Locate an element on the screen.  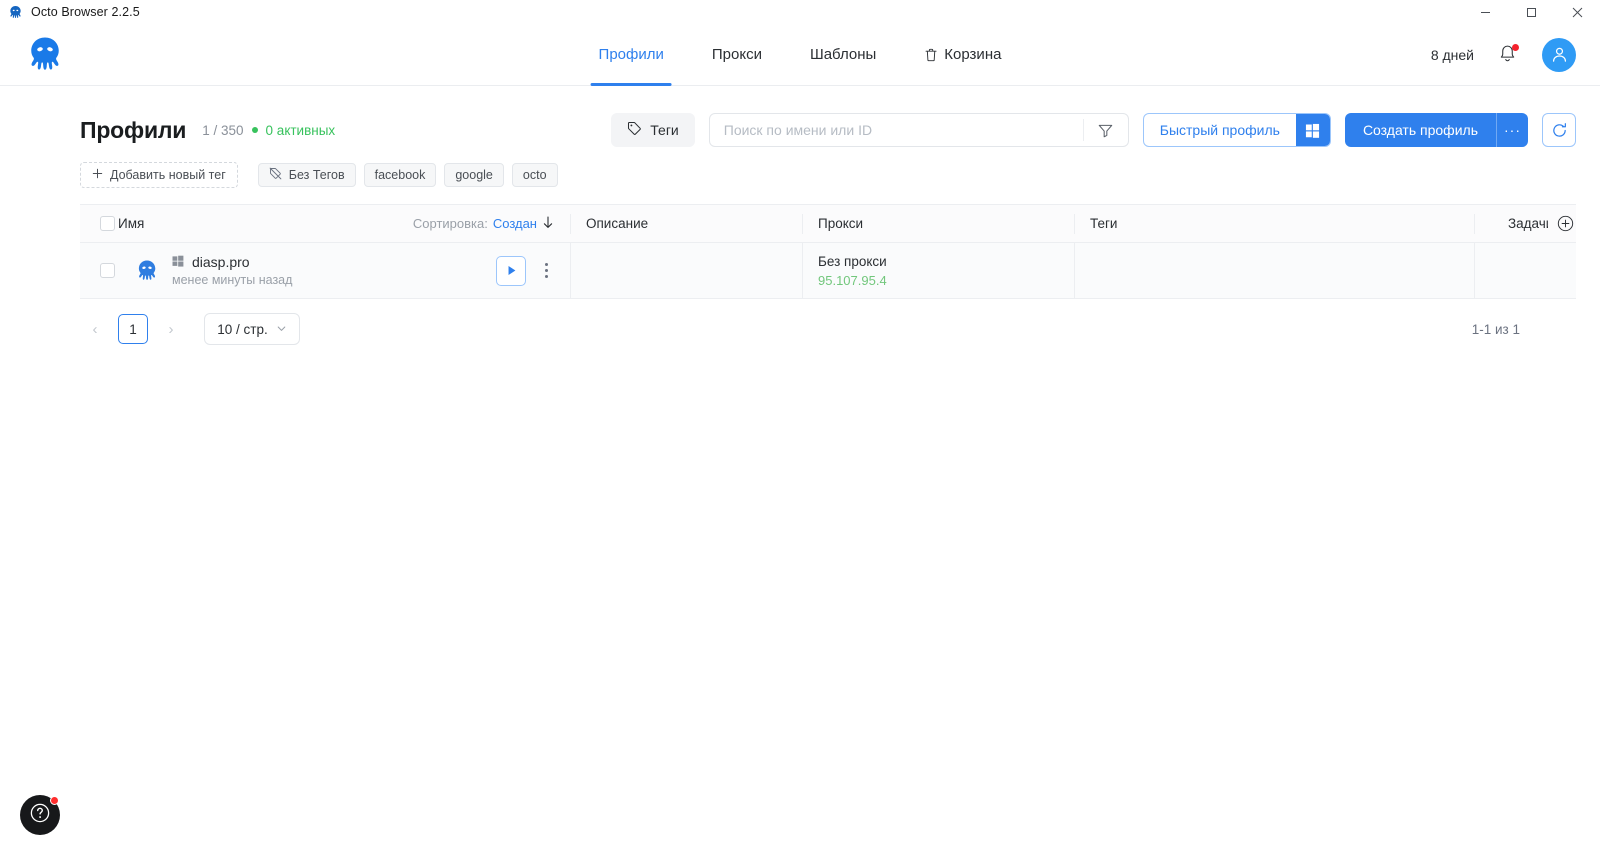
profile-last-used: менее минуты назад is located at coordinates (232, 280).